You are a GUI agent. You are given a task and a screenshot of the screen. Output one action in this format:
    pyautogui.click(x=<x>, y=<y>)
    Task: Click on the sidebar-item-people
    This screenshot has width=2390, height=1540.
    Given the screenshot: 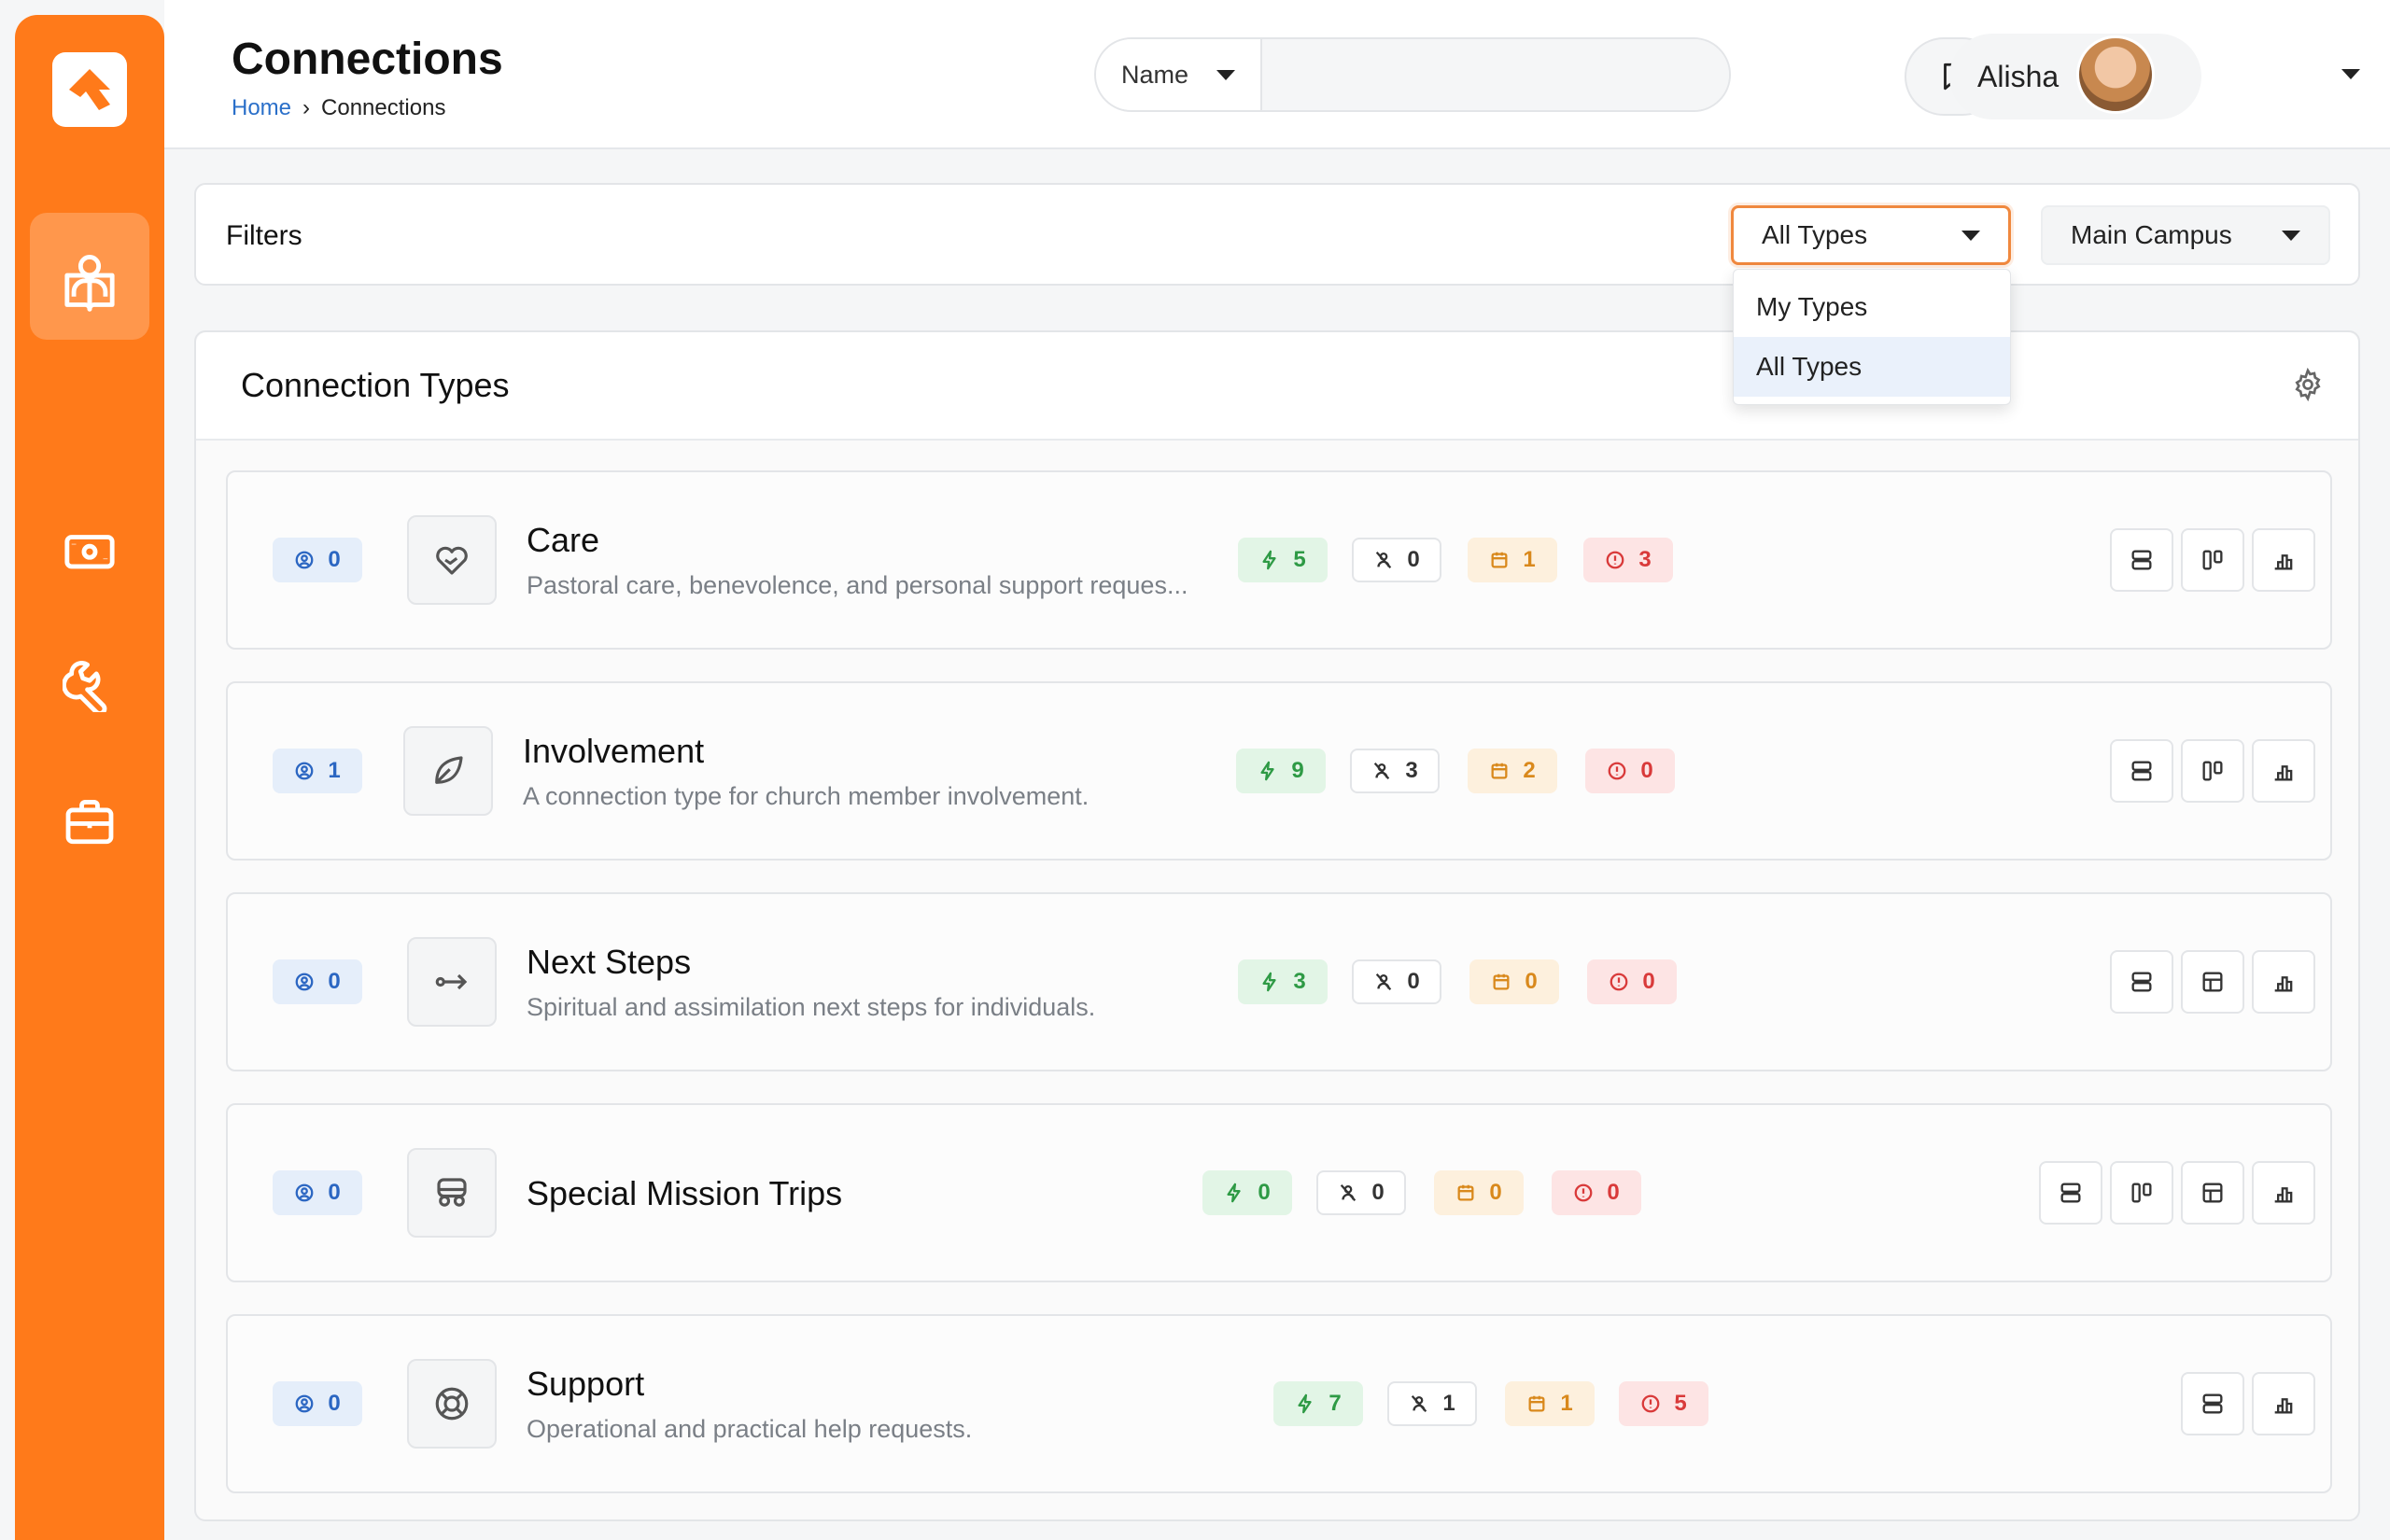 What is the action you would take?
    pyautogui.click(x=89, y=276)
    